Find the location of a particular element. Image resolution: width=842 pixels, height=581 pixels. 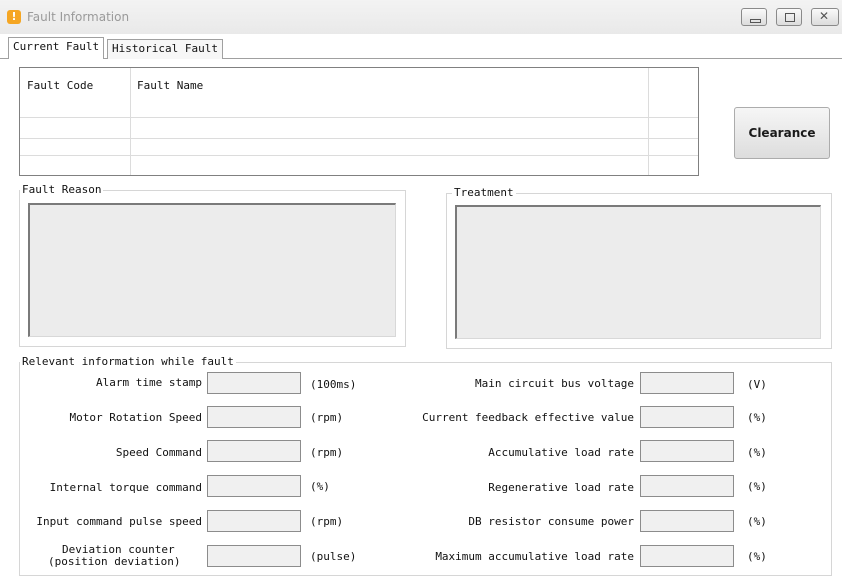

motor-rotation-speed-unit: (rpm) is located at coordinates (327, 417).